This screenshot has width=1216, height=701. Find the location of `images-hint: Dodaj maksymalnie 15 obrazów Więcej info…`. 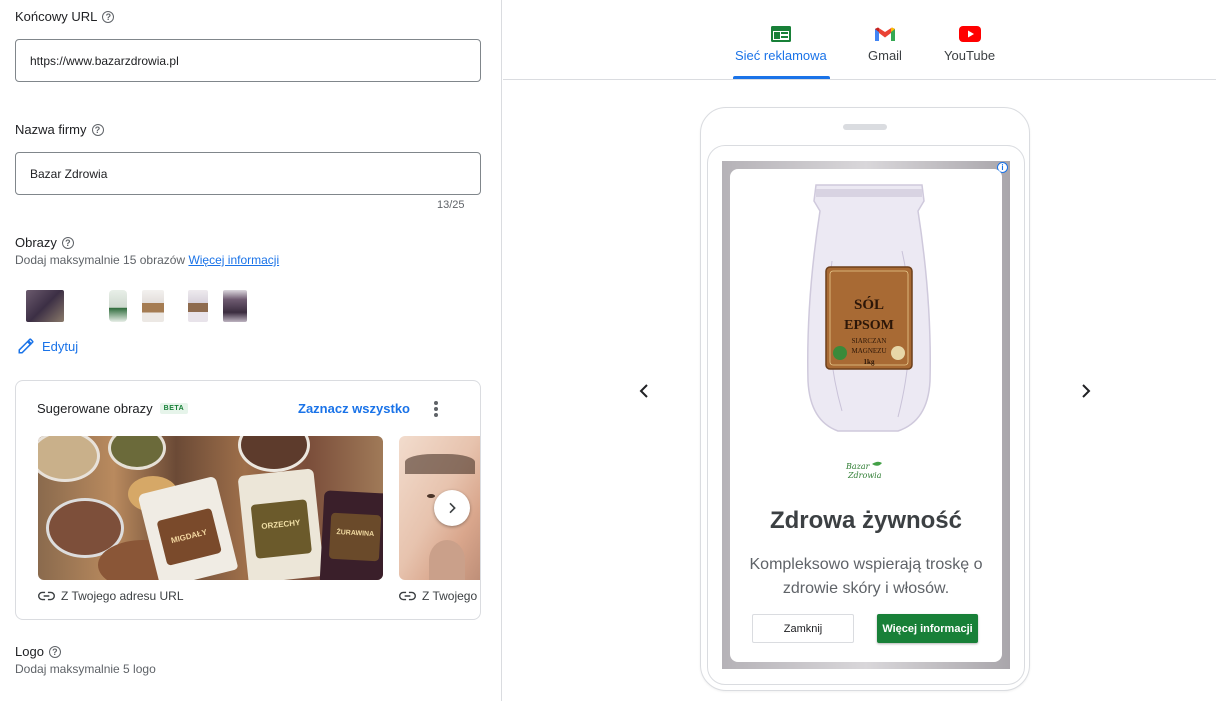

images-hint: Dodaj maksymalnie 15 obrazów Więcej info… is located at coordinates (147, 260).